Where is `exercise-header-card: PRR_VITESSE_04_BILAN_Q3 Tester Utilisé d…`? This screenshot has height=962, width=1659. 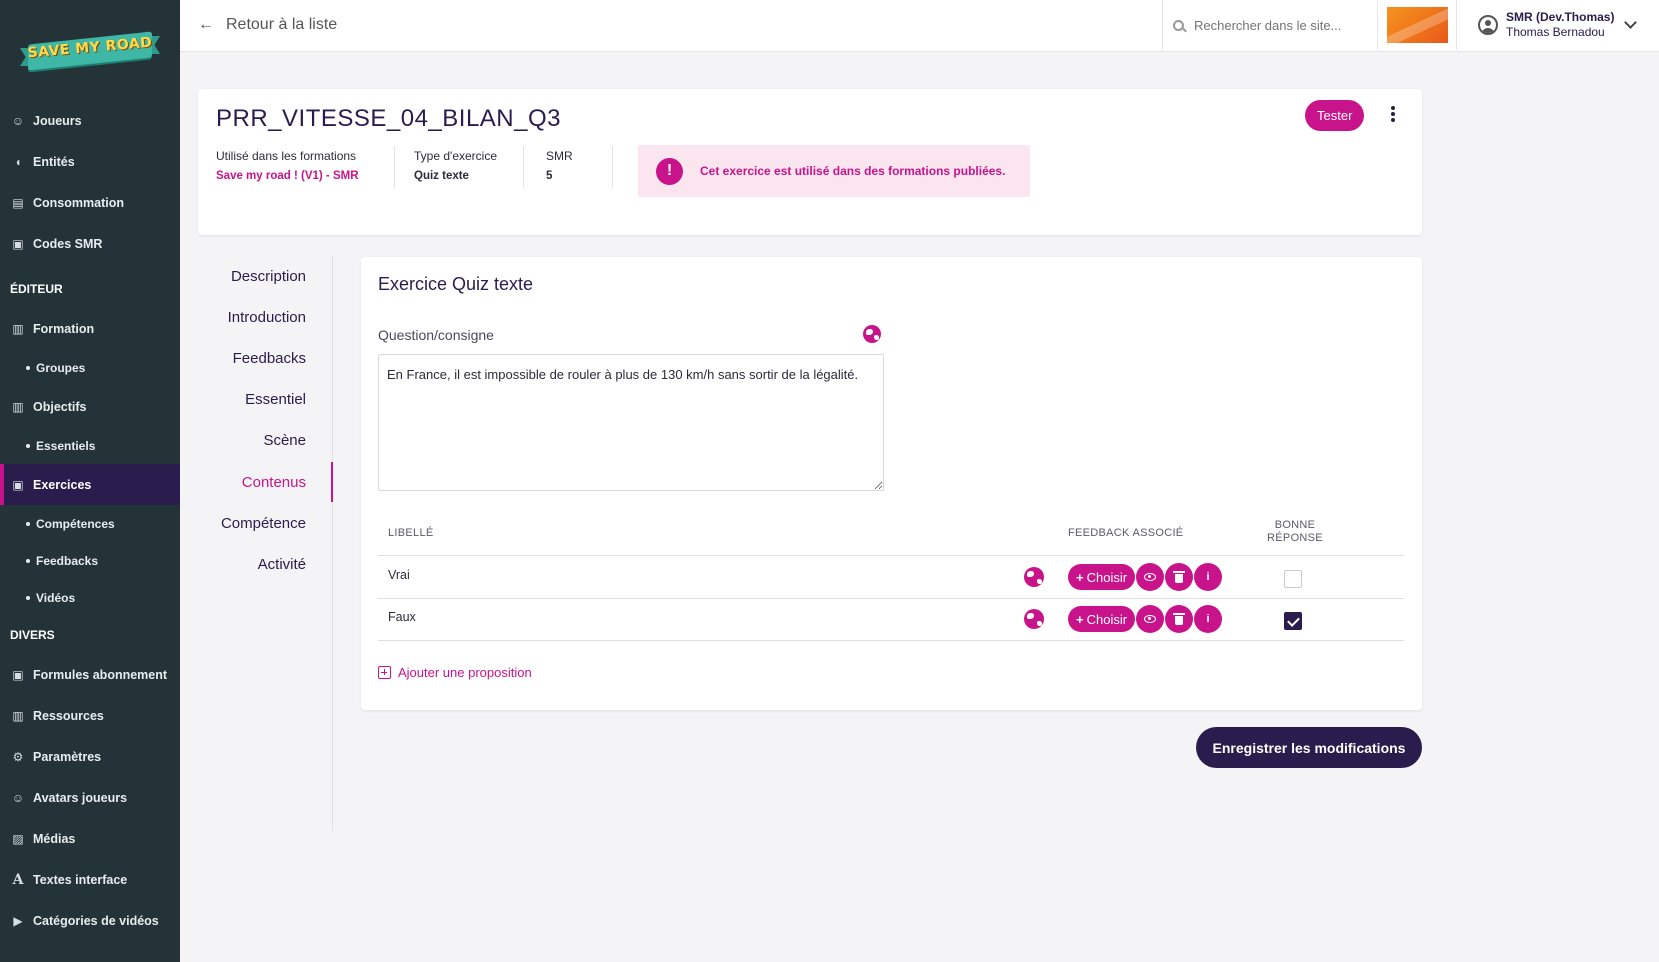 exercise-header-card: PRR_VITESSE_04_BILAN_Q3 Tester Utilisé d… is located at coordinates (810, 162).